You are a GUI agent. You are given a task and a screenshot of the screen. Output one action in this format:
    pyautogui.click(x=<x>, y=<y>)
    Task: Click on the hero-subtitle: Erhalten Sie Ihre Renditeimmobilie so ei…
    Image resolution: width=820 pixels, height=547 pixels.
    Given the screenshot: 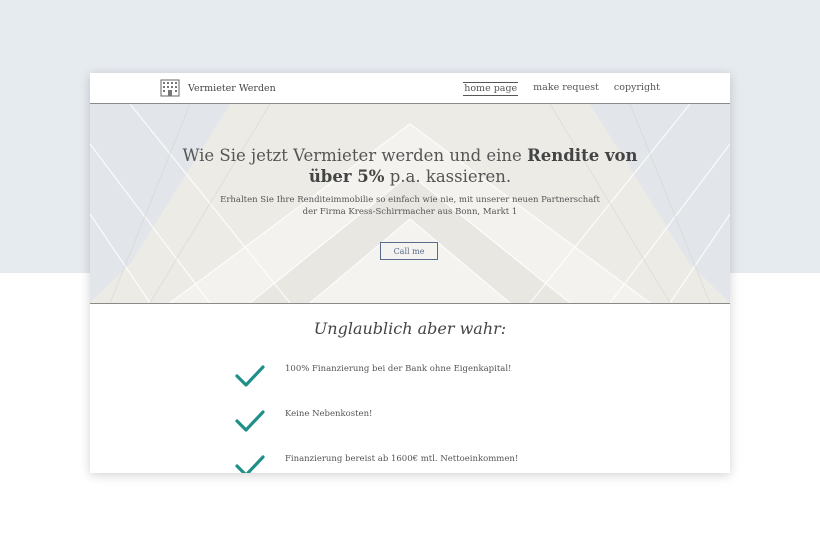 What is the action you would take?
    pyautogui.click(x=410, y=206)
    